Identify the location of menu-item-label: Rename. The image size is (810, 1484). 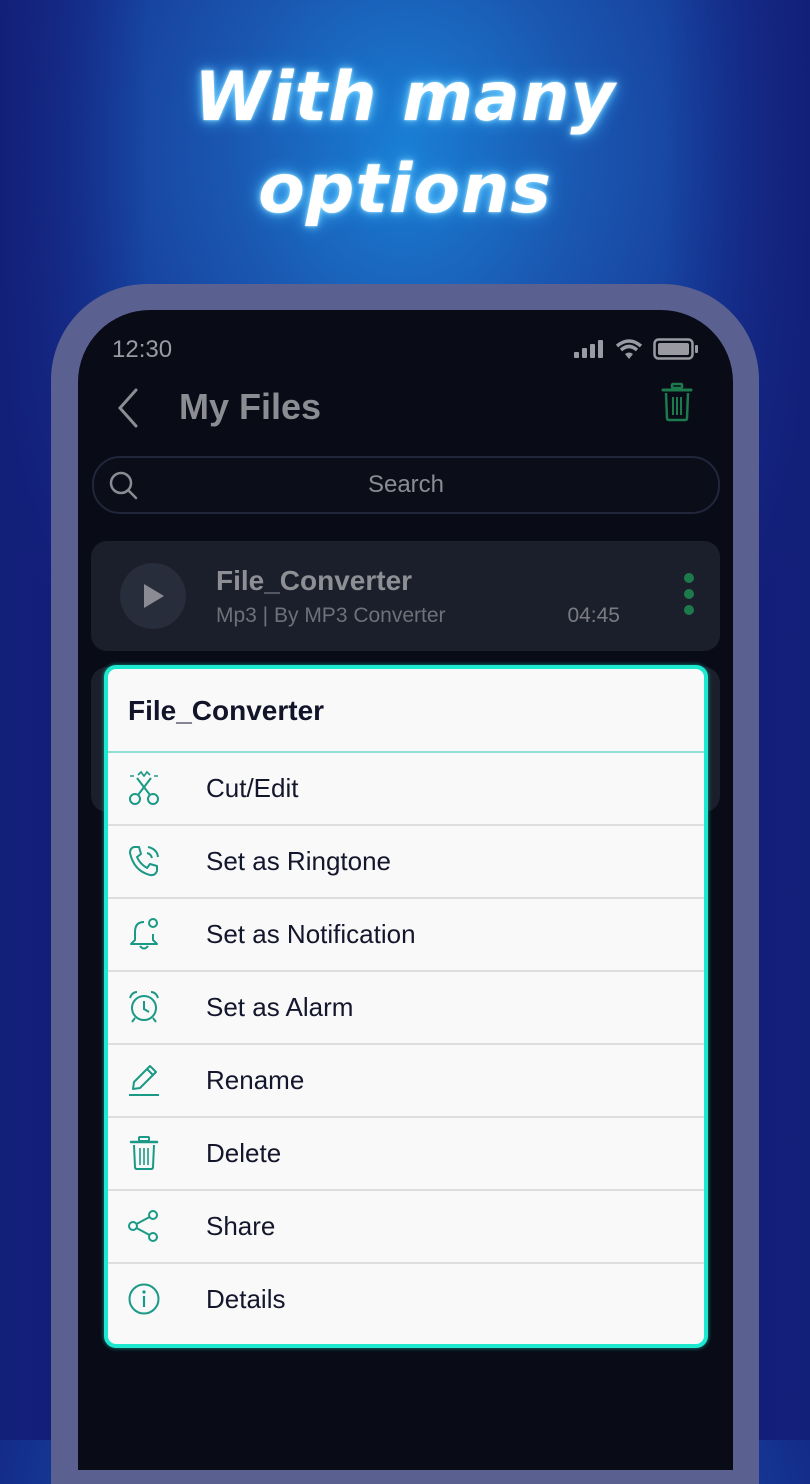
(255, 1080).